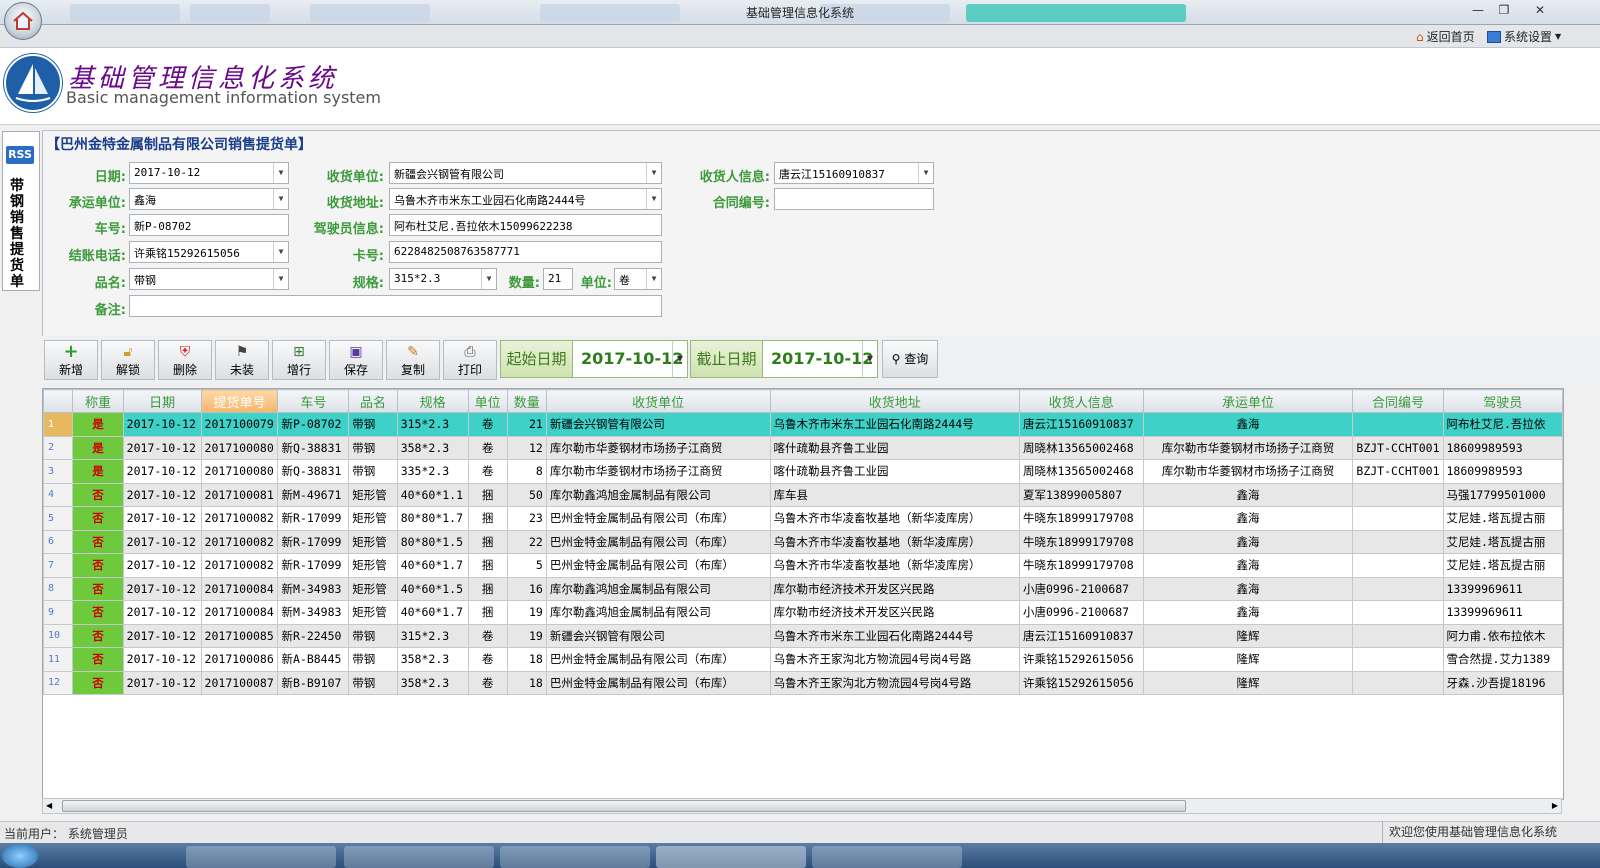 This screenshot has height=868, width=1600. Describe the element at coordinates (638, 279) in the screenshot. I see `unit-select: 卷 ▼` at that location.